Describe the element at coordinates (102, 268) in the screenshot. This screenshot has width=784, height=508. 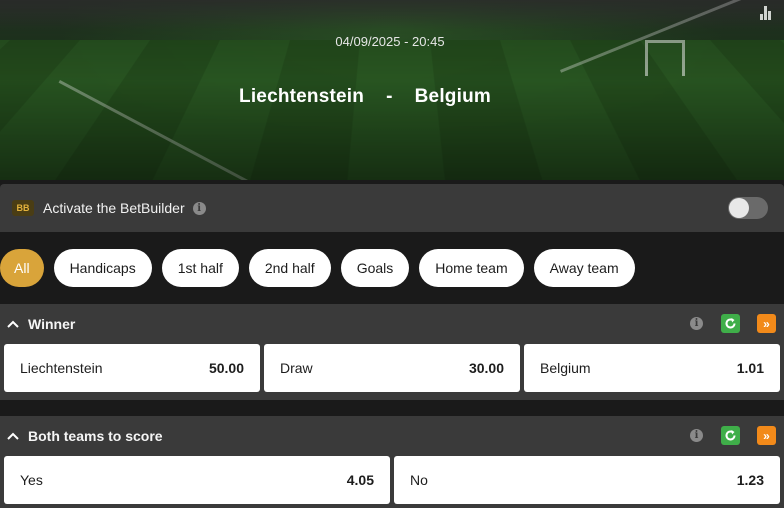
I see `filter-chip-handicaps: Handicaps` at that location.